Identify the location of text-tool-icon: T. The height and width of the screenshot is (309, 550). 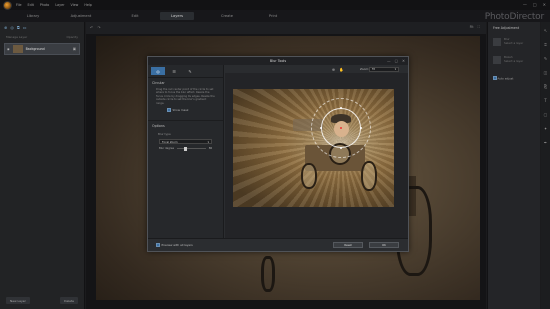
(545, 100).